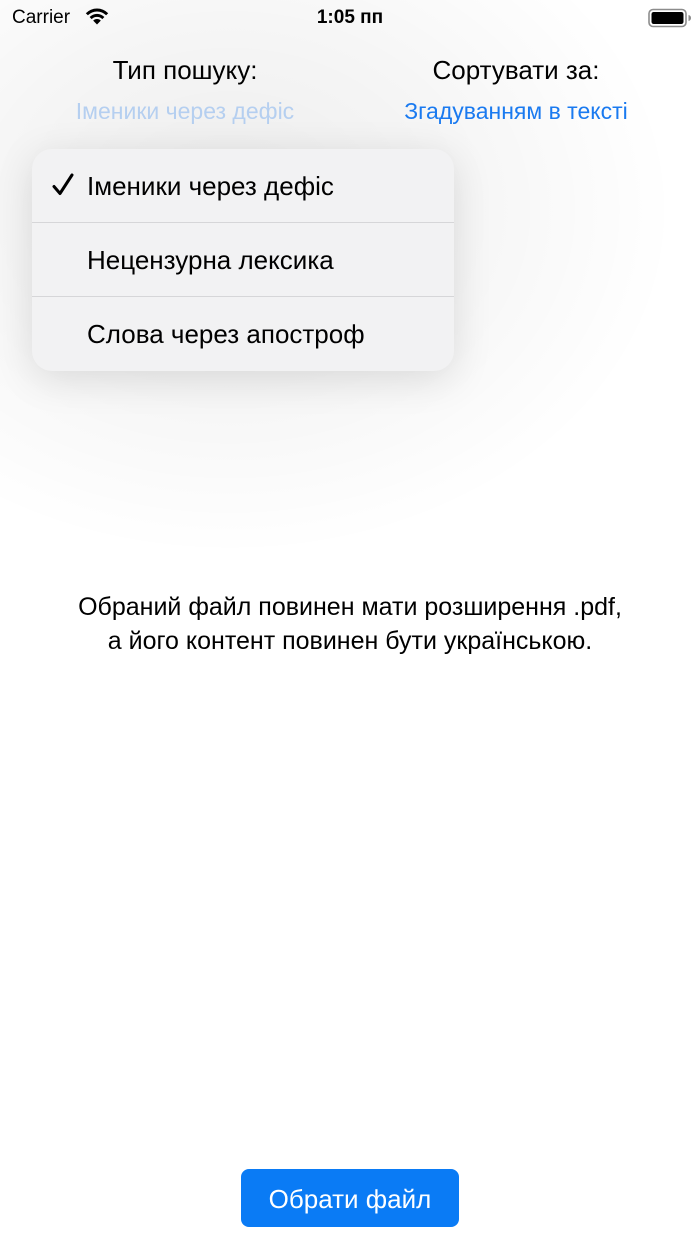 The image size is (700, 1244). What do you see at coordinates (516, 70) in the screenshot?
I see `sort-label: Сортувати за:` at bounding box center [516, 70].